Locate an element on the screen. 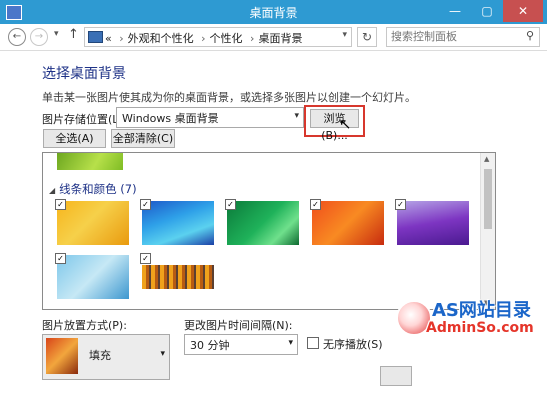  breadcrumb: « › 外观和个性化 › 个性化 › 桌面背景 is located at coordinates (203, 38).